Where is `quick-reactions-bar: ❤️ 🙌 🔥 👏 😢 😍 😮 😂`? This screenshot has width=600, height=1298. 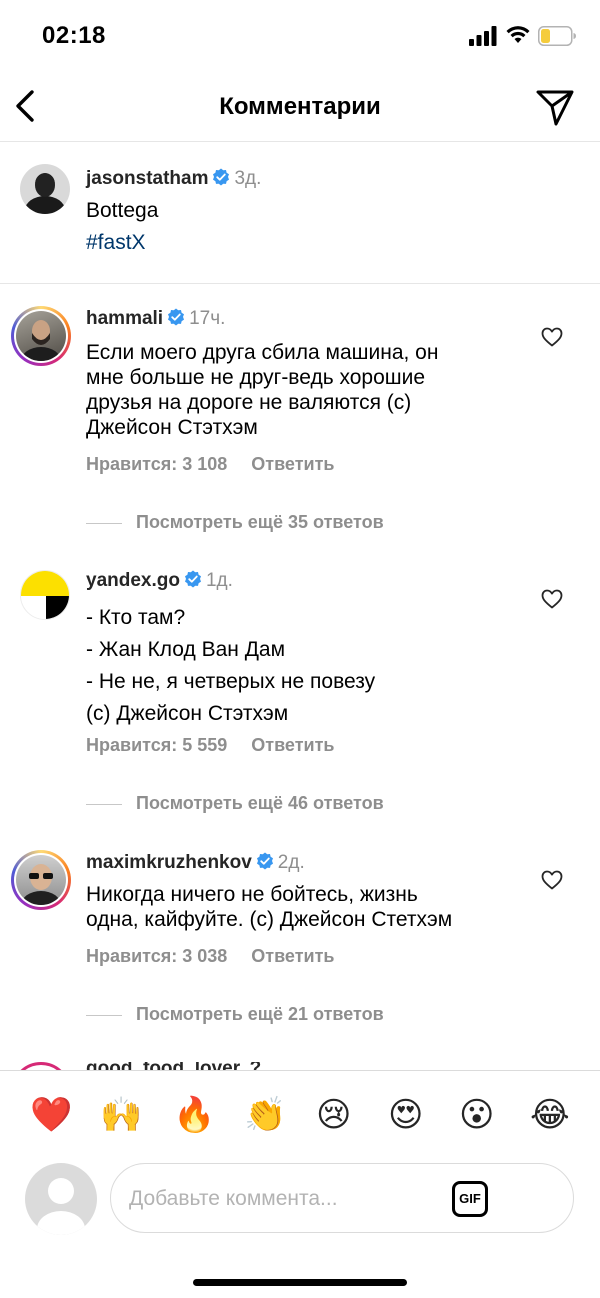 quick-reactions-bar: ❤️ 🙌 🔥 👏 😢 😍 😮 😂 is located at coordinates (300, 1115).